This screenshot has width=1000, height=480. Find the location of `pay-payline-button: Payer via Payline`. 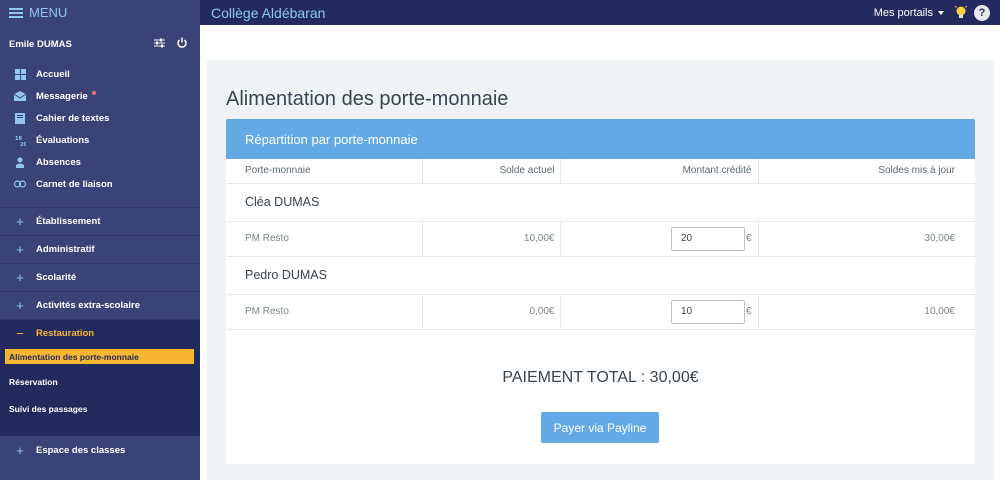

pay-payline-button: Payer via Payline is located at coordinates (600, 427).